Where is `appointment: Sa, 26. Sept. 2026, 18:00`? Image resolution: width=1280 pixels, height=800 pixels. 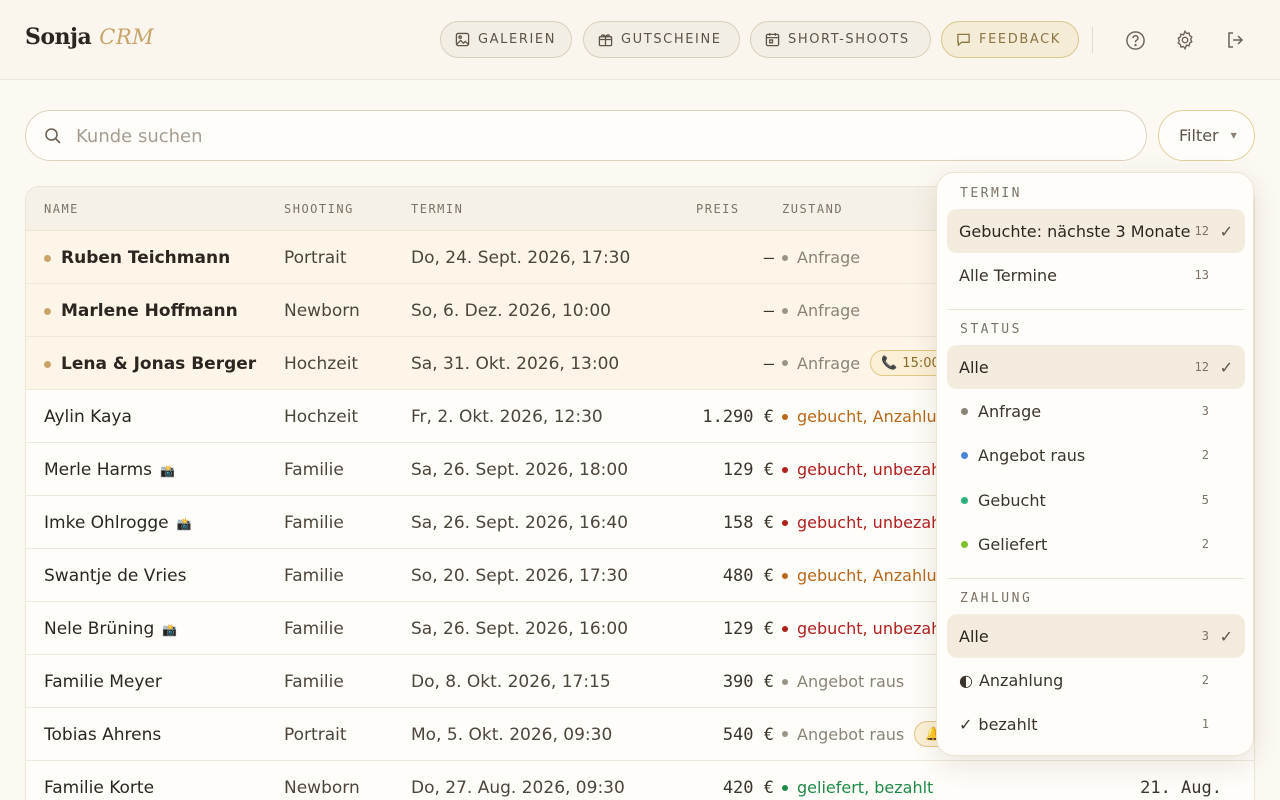 appointment: Sa, 26. Sept. 2026, 18:00 is located at coordinates (520, 470).